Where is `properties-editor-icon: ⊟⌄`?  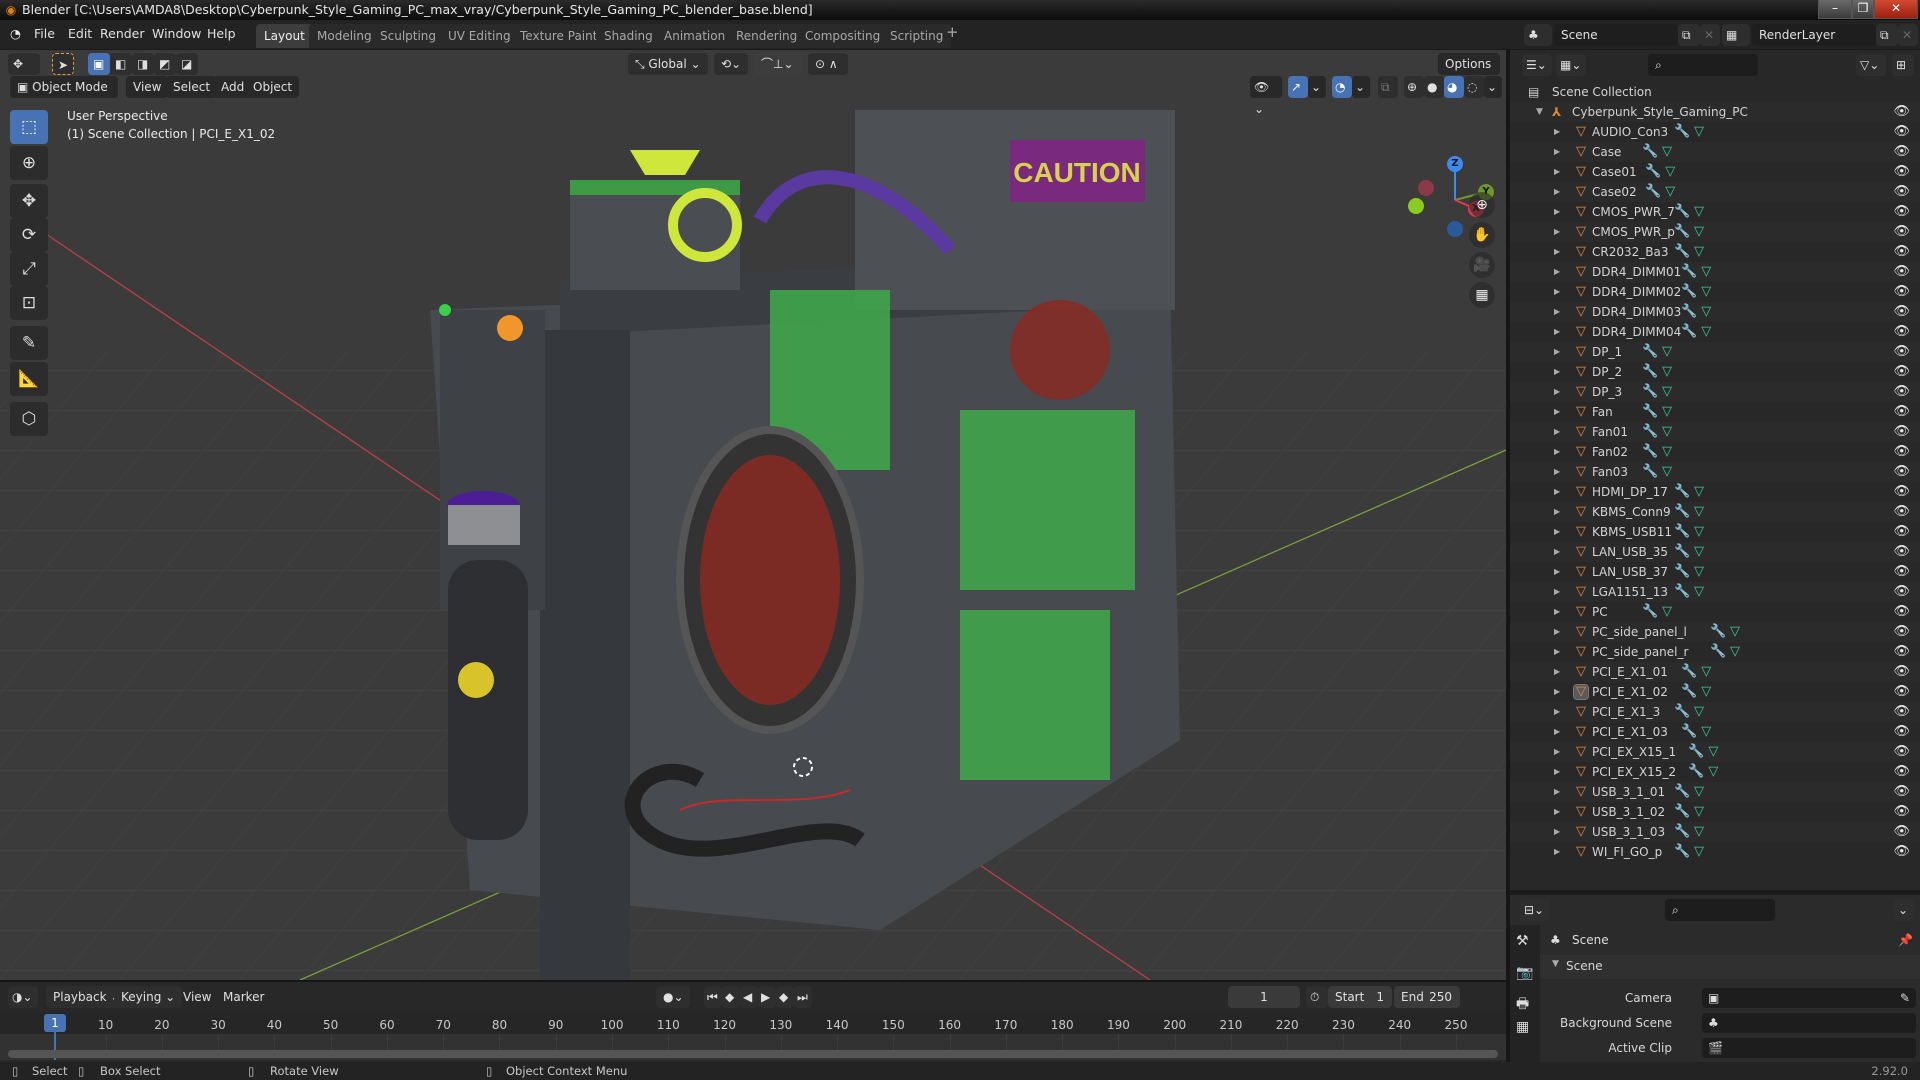
properties-editor-icon: ⊟⌄ is located at coordinates (1535, 910).